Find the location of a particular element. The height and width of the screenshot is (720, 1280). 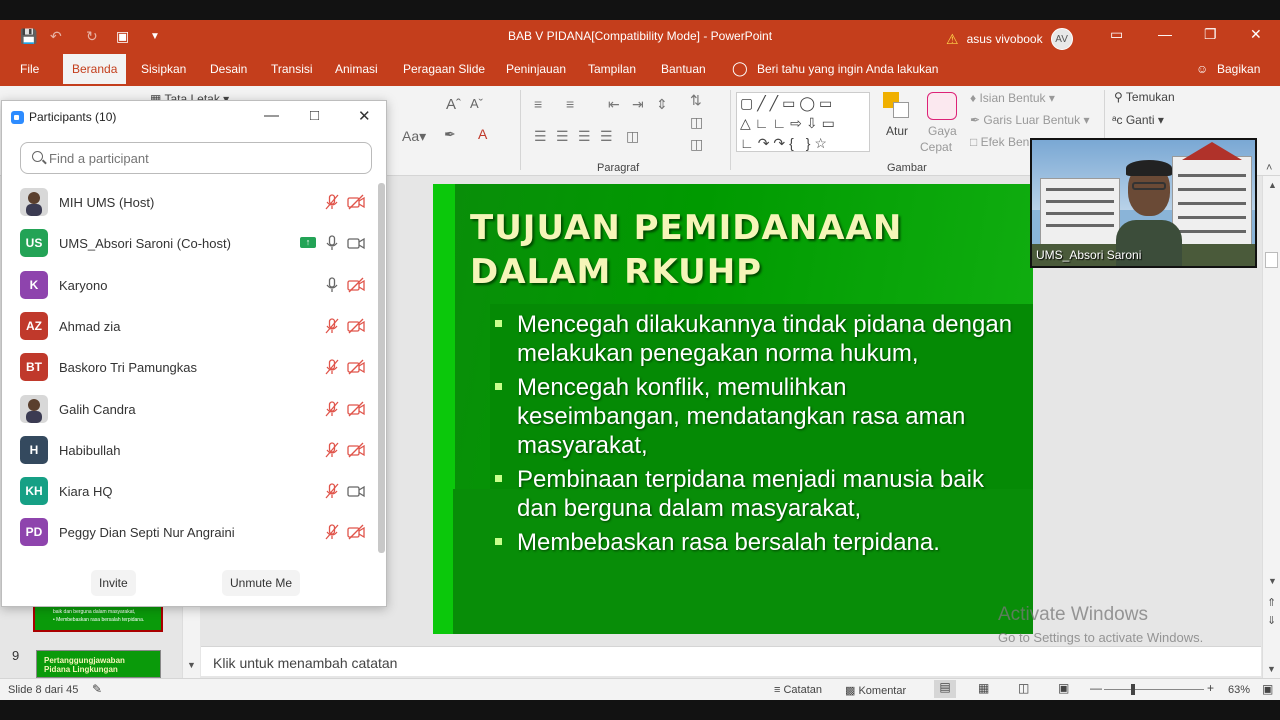

previous-slide-icon: ⇑ is located at coordinates (1271, 602).